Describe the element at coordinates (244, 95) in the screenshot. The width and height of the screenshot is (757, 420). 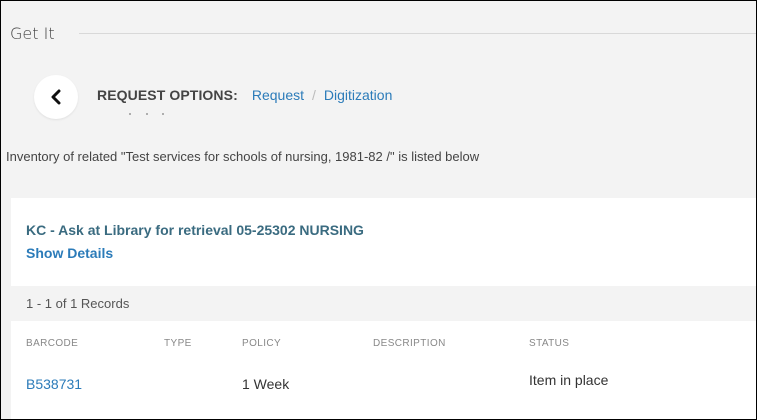
I see `request-options: REQUEST OPTIONS: Request / Digitization` at that location.